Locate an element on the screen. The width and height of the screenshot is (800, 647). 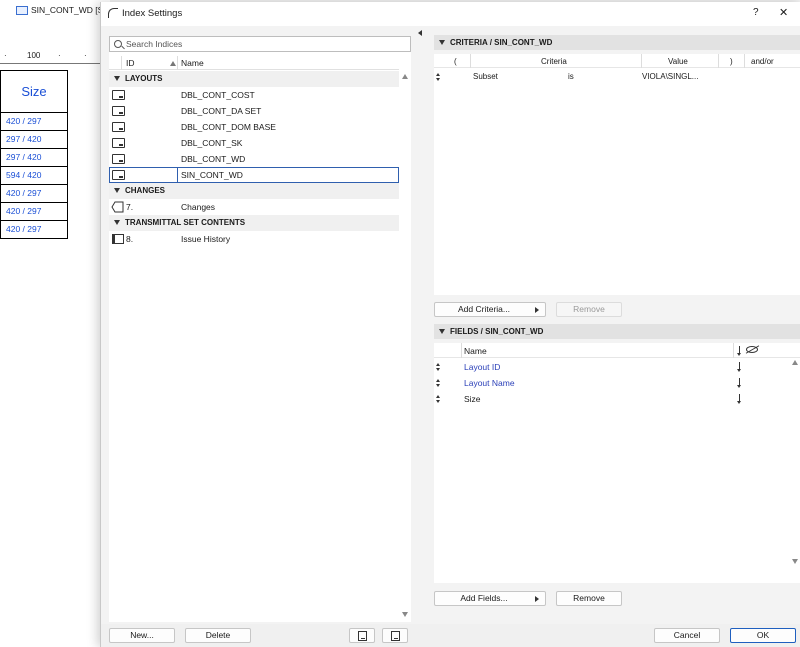
search-box is located at coordinates (260, 44).